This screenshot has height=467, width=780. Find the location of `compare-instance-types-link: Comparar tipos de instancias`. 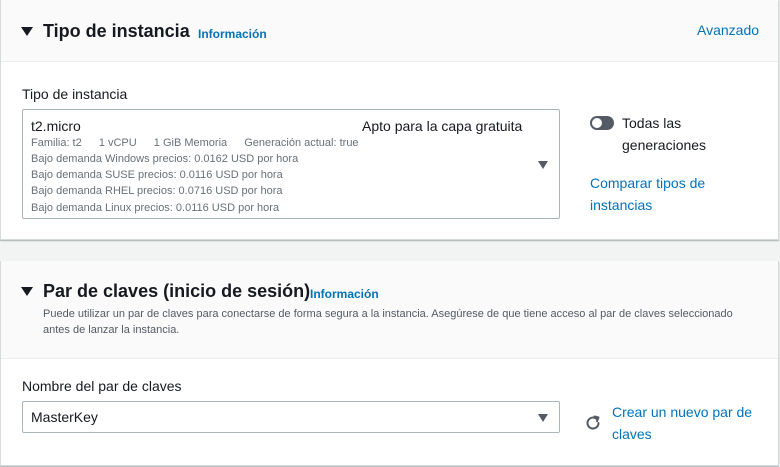

compare-instance-types-link: Comparar tipos de instancias is located at coordinates (660, 194).